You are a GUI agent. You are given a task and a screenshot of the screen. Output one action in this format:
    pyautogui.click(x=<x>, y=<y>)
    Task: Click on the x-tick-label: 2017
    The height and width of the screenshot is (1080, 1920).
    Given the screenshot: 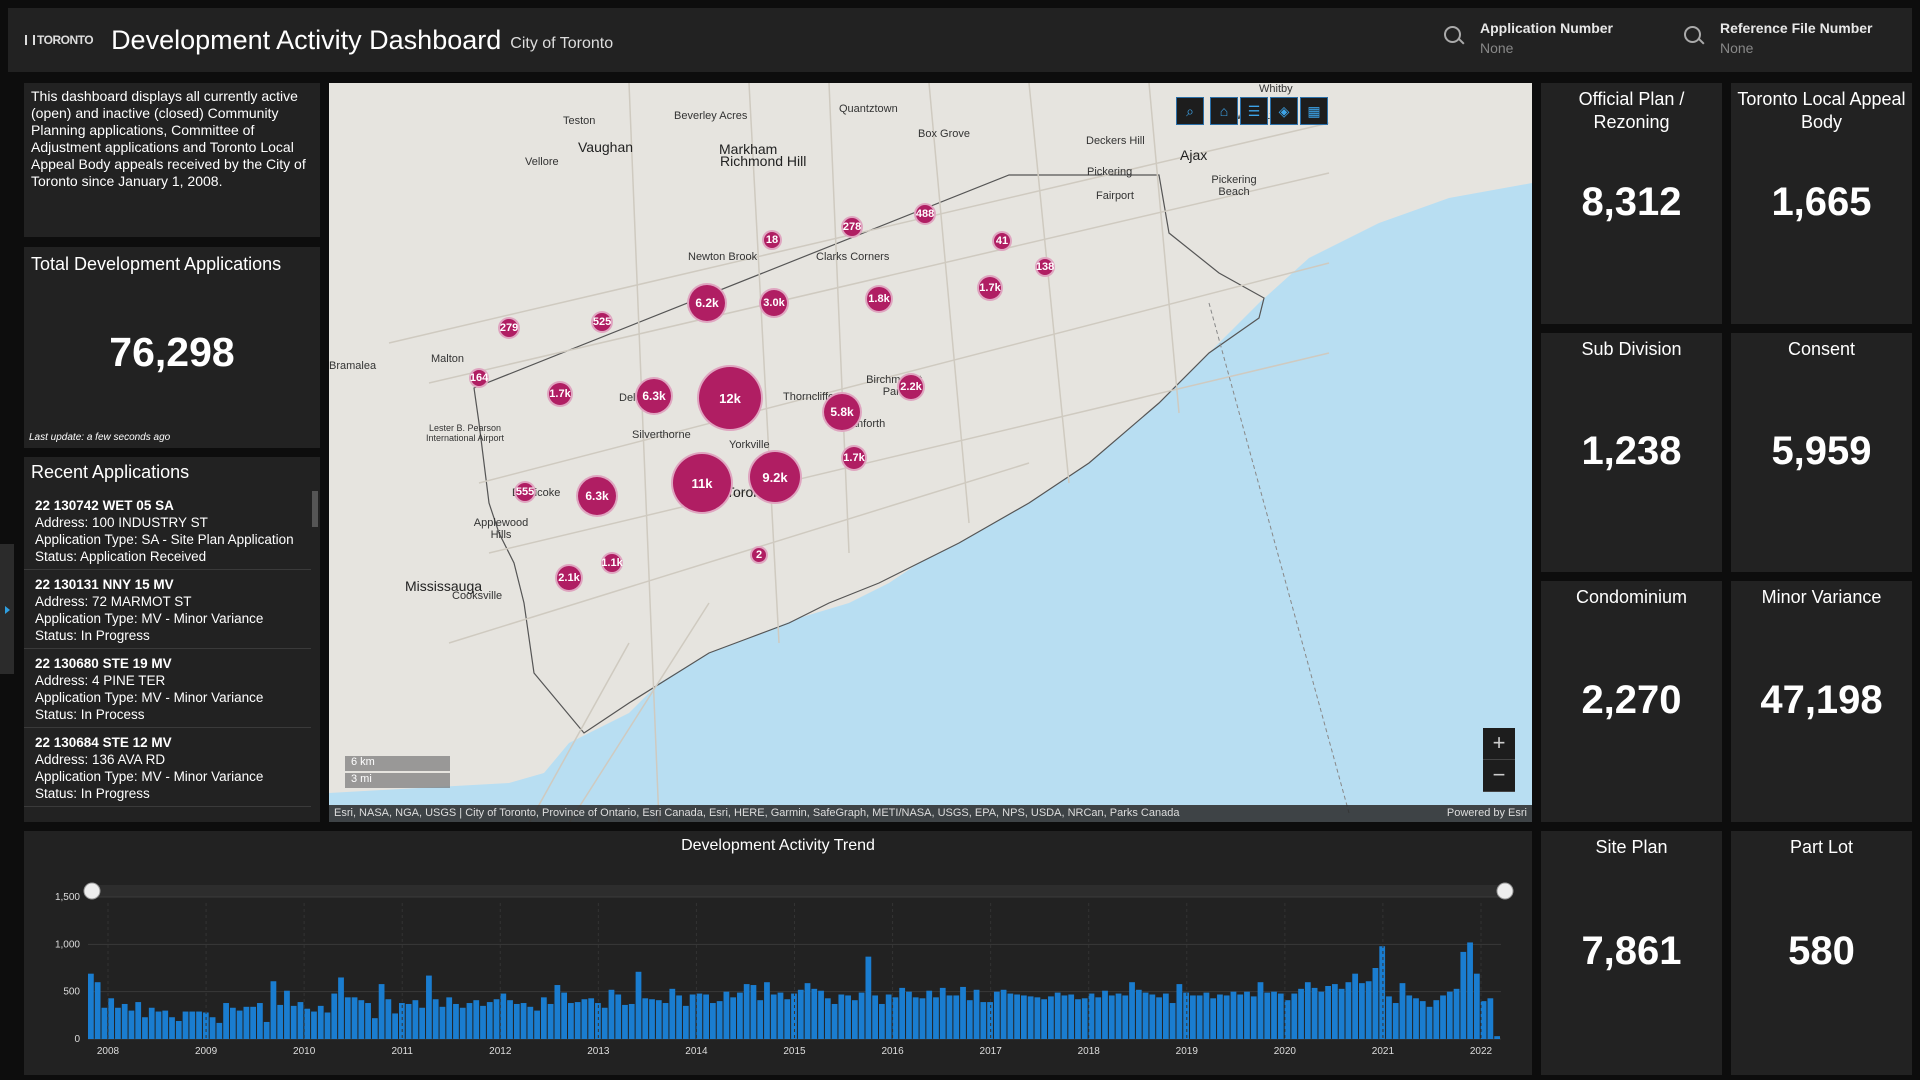 What is the action you would take?
    pyautogui.click(x=991, y=1051)
    